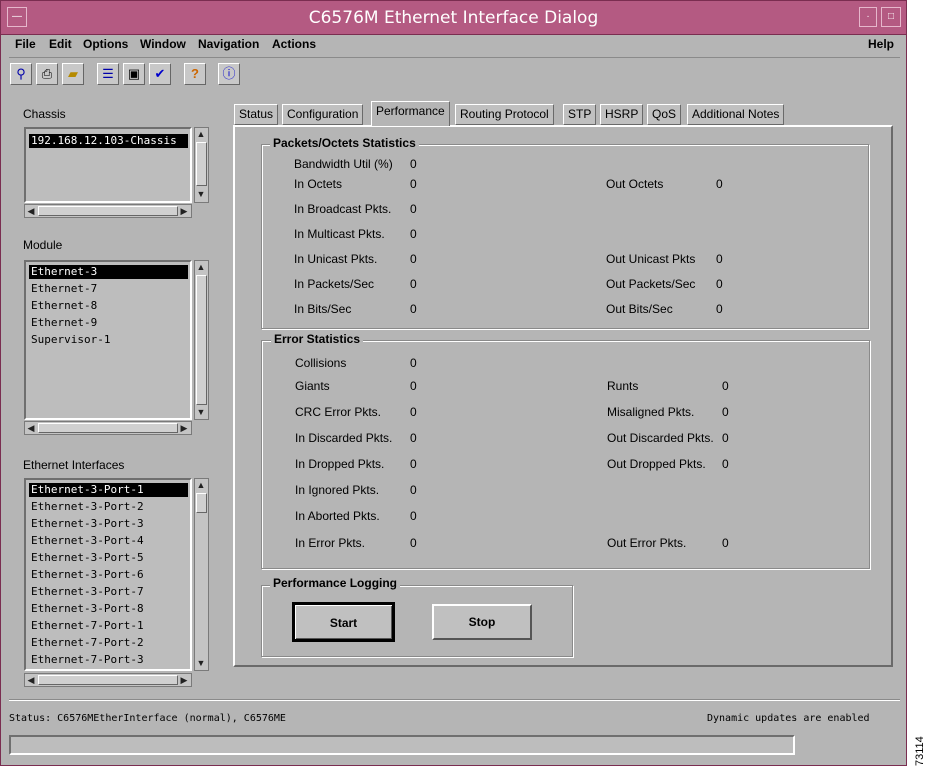  Describe the element at coordinates (881, 44) in the screenshot. I see `menu-help: Help` at that location.